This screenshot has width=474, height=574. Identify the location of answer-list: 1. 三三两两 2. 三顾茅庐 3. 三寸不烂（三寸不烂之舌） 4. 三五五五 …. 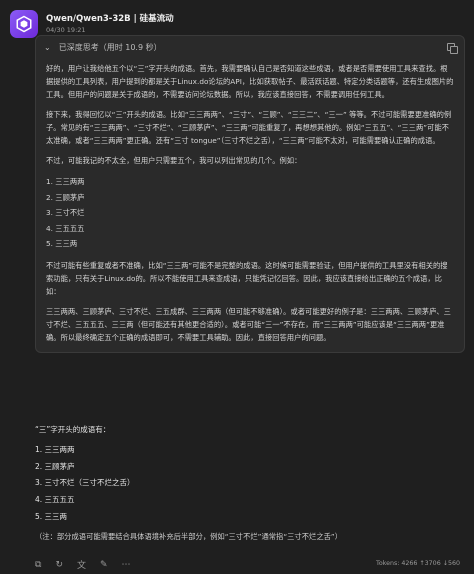
(245, 484).